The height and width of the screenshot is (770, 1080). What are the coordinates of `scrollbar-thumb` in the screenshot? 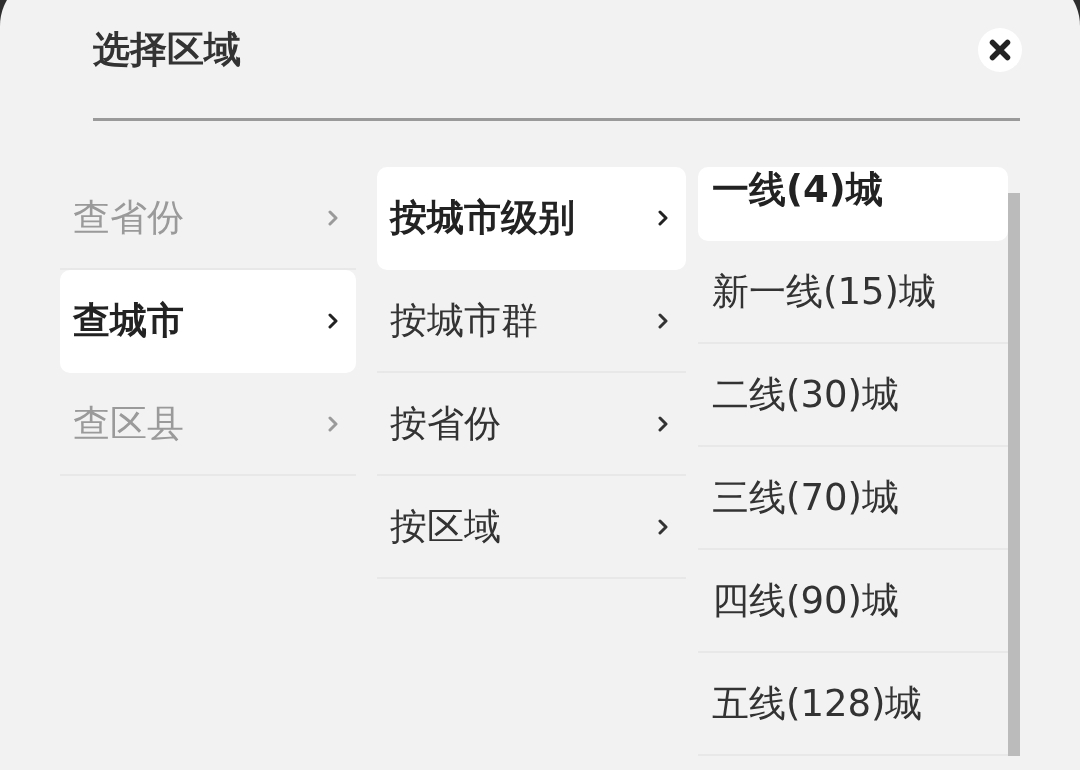 It's located at (1014, 474).